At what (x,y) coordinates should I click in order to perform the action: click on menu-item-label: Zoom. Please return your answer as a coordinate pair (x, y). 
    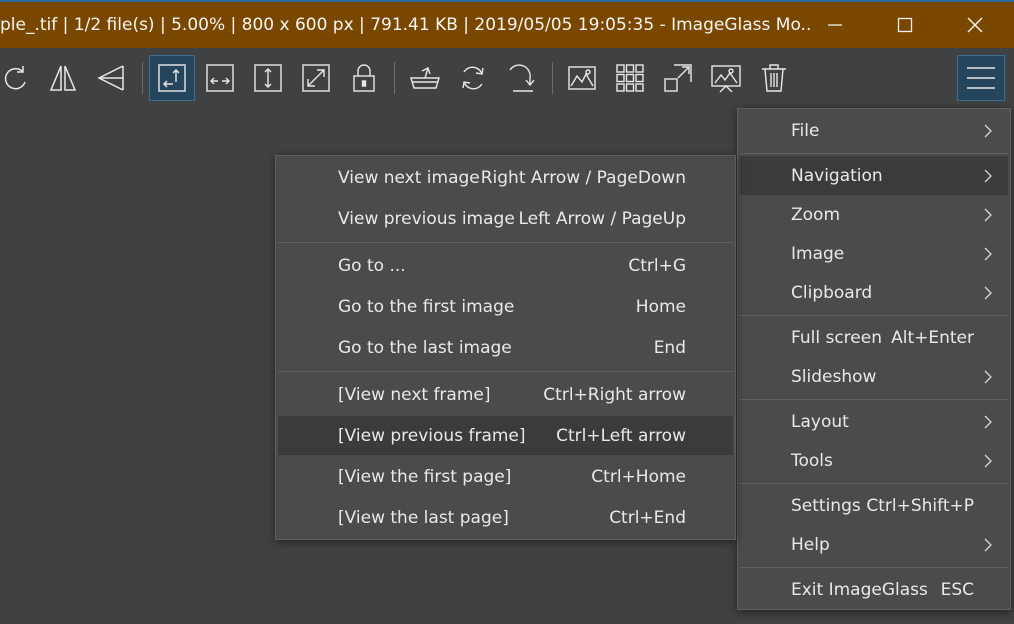
    Looking at the image, I should click on (816, 214).